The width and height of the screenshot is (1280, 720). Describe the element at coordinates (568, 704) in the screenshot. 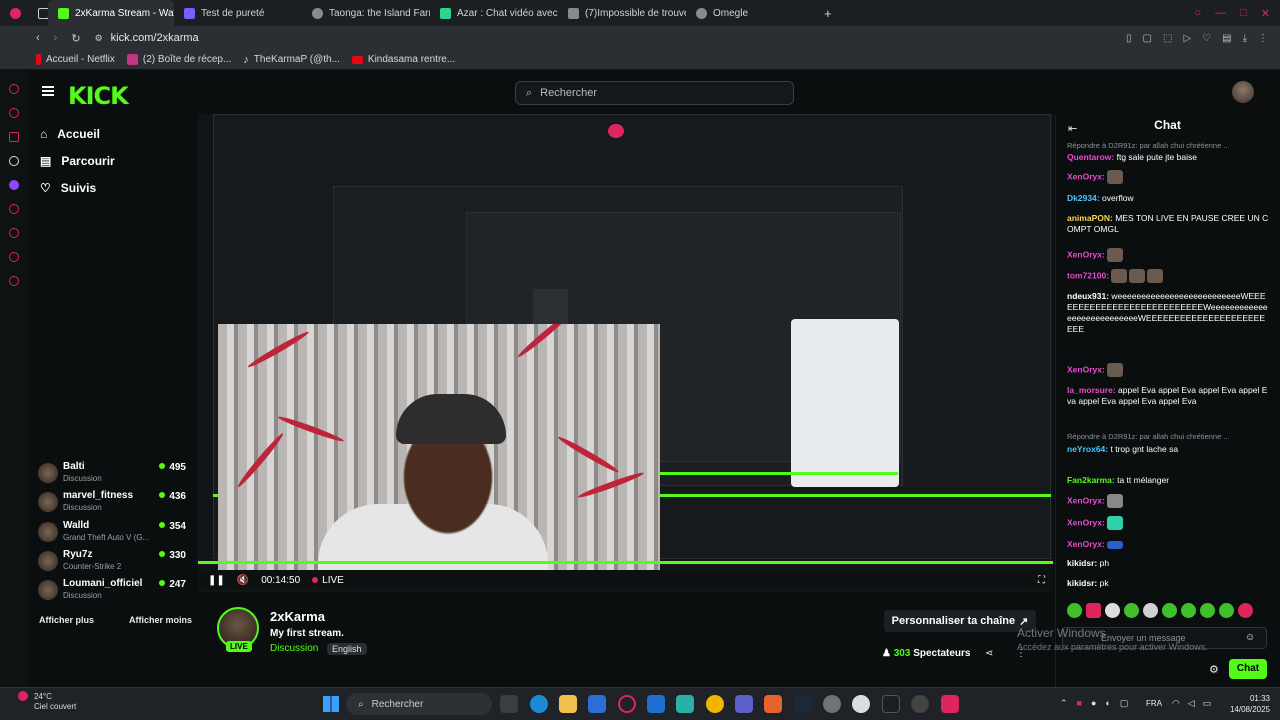

I see `file-explorer-icon` at that location.